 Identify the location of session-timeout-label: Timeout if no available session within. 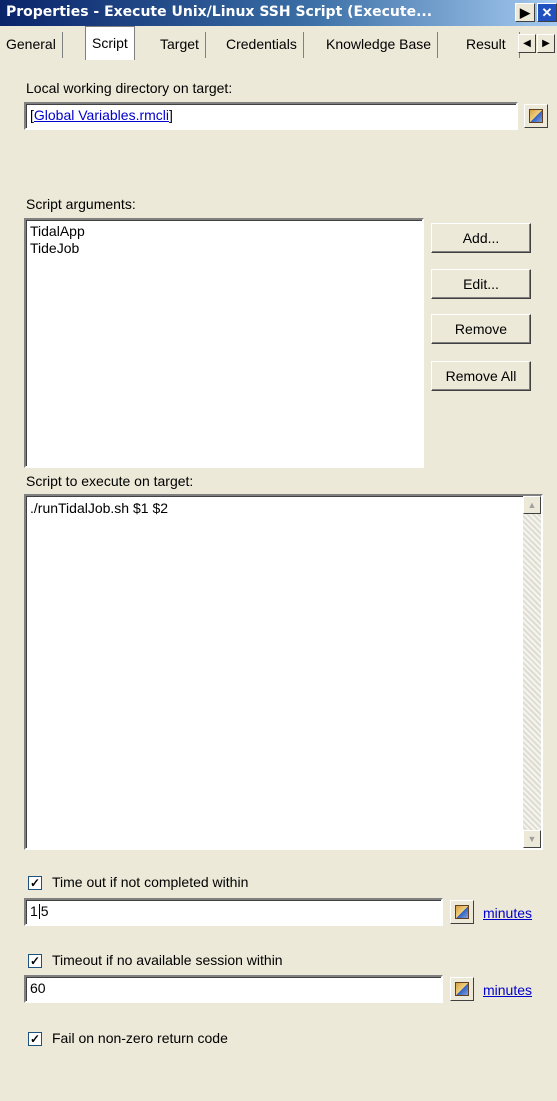
(167, 960).